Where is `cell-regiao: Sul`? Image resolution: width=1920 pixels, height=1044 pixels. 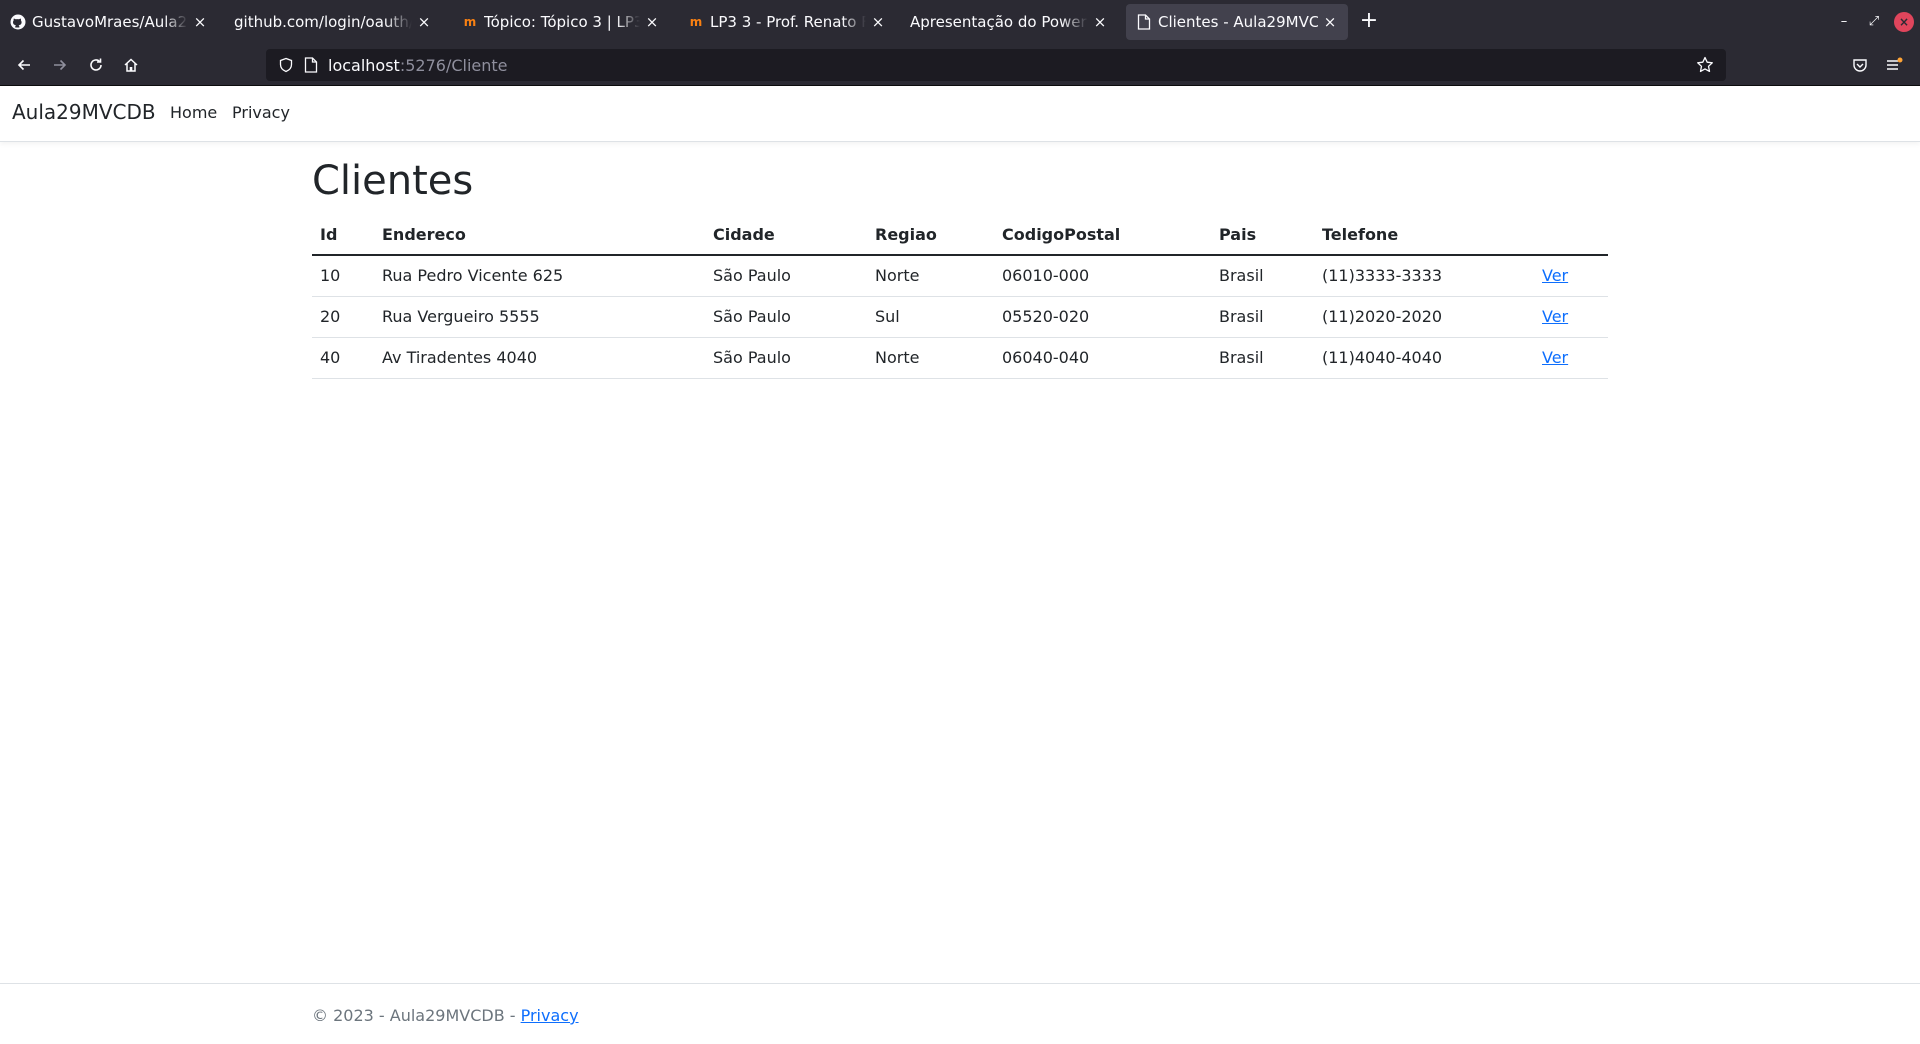 cell-regiao: Sul is located at coordinates (930, 317).